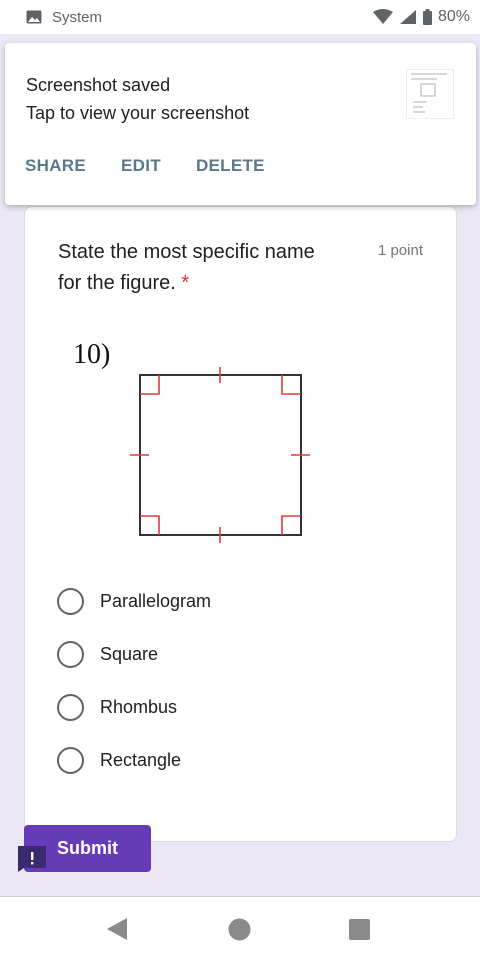 Image resolution: width=480 pixels, height=960 pixels. Describe the element at coordinates (141, 760) in the screenshot. I see `option-label: Rectangle` at that location.